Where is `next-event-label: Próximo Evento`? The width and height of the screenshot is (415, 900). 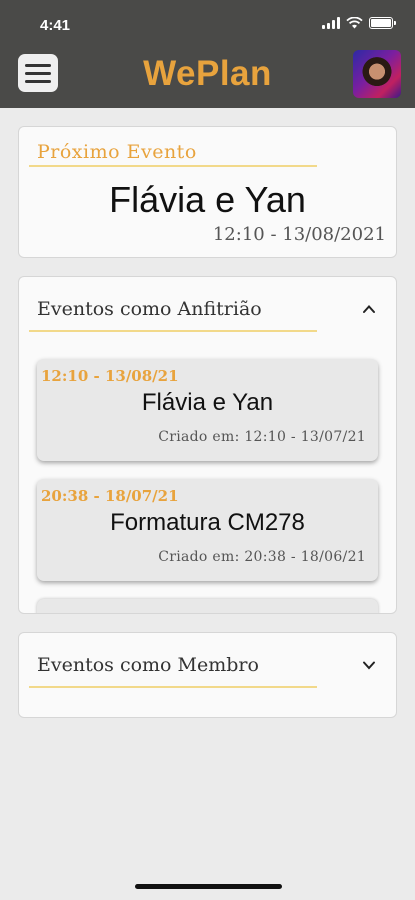
next-event-label: Próximo Evento is located at coordinates (117, 152).